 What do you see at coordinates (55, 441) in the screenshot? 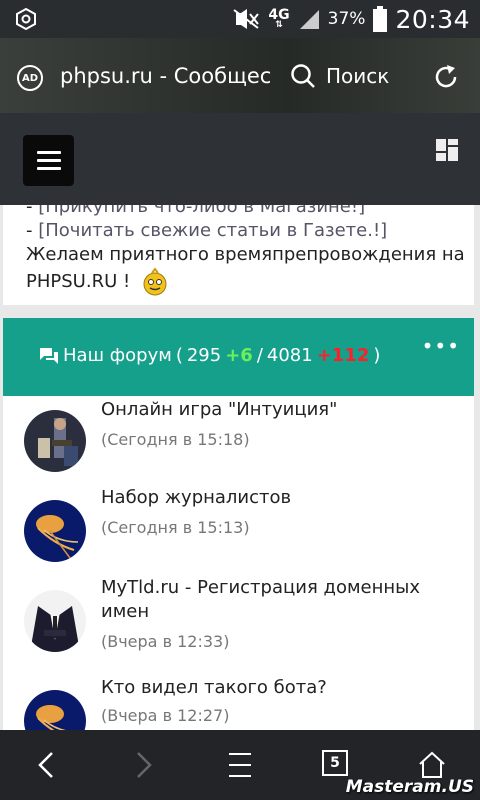
I see `avatar-guitarist` at bounding box center [55, 441].